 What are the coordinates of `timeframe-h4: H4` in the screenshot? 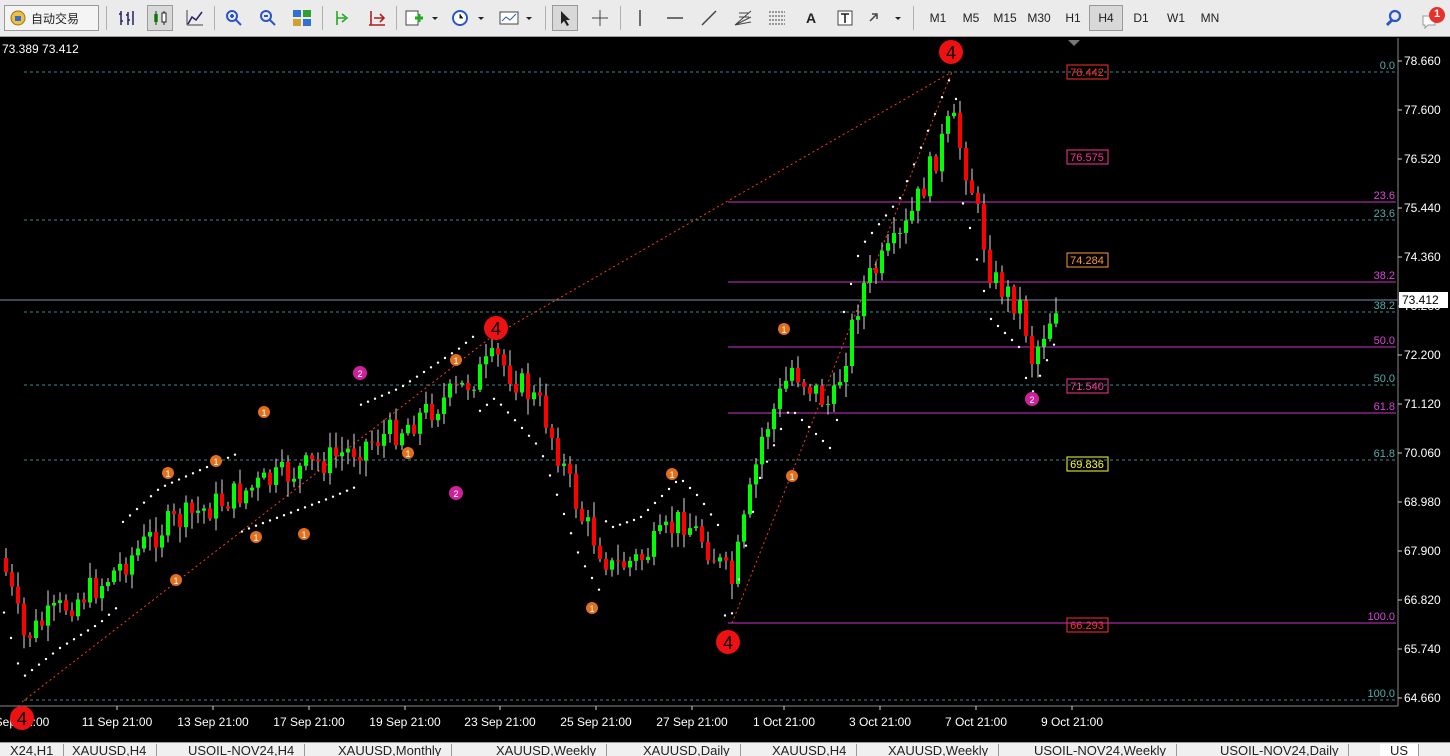 It's located at (1106, 18).